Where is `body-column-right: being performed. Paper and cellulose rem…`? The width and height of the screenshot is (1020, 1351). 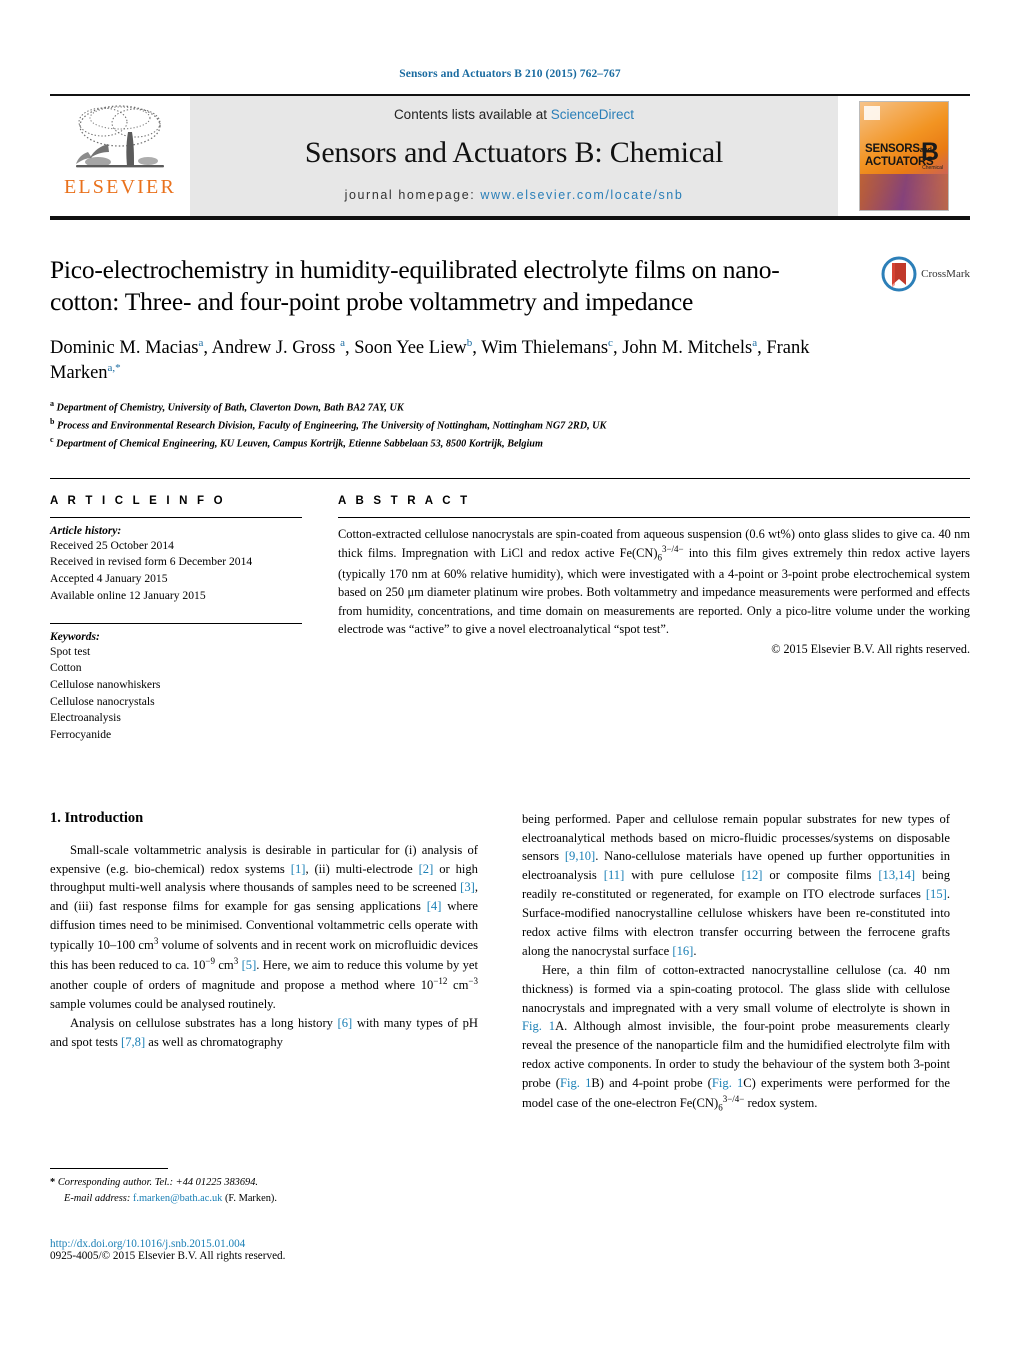
body-column-right: being performed. Paper and cellulose rem… is located at coordinates (736, 963).